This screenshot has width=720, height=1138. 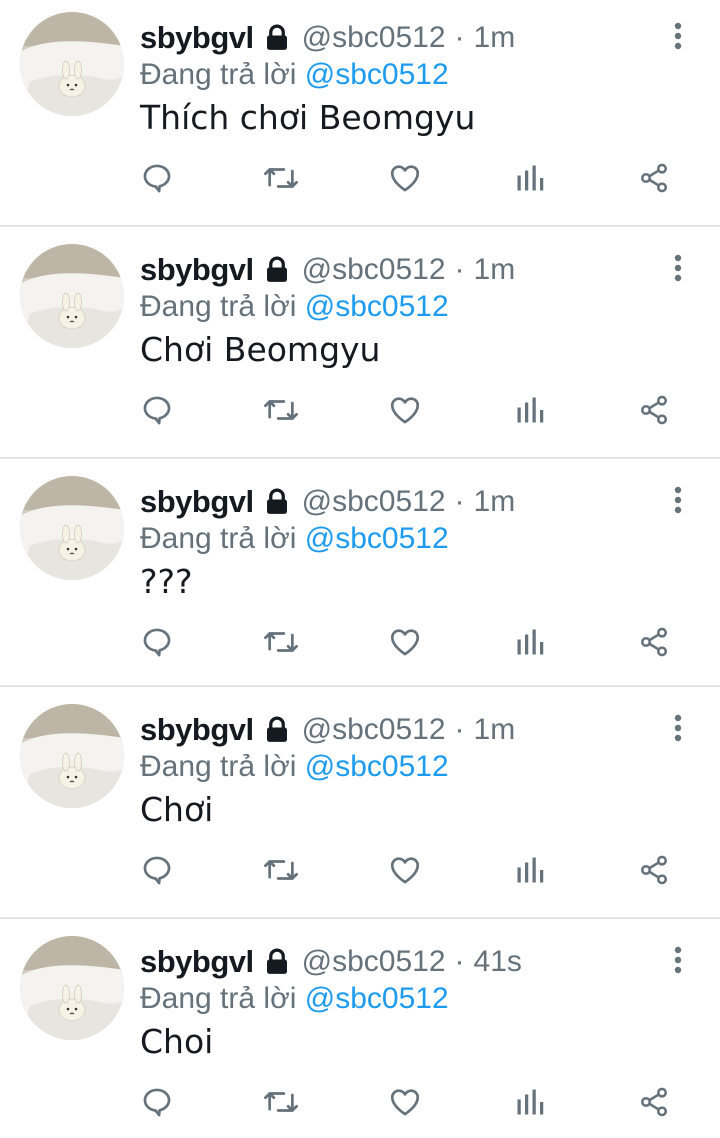 What do you see at coordinates (177, 1041) in the screenshot?
I see `tweet-text: Choi` at bounding box center [177, 1041].